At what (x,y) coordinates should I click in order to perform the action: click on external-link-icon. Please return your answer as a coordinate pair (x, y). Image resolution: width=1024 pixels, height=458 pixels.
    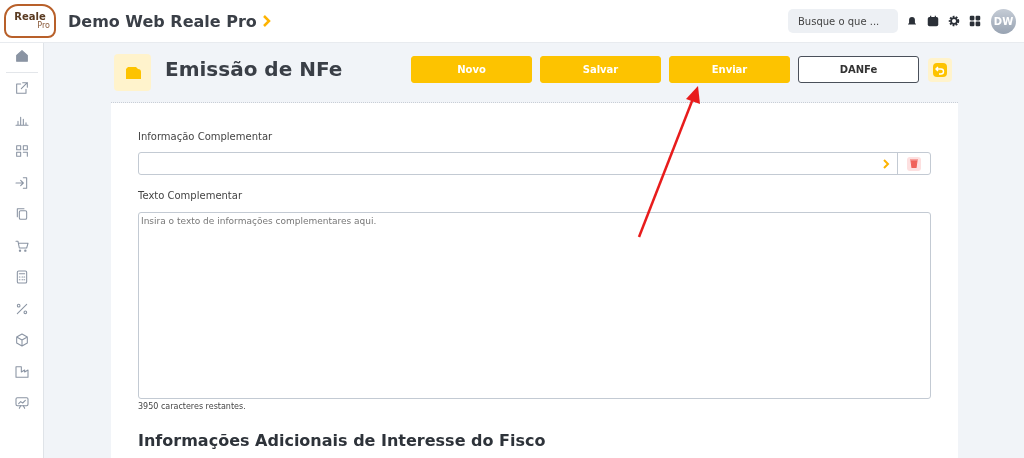
    Looking at the image, I should click on (21, 88).